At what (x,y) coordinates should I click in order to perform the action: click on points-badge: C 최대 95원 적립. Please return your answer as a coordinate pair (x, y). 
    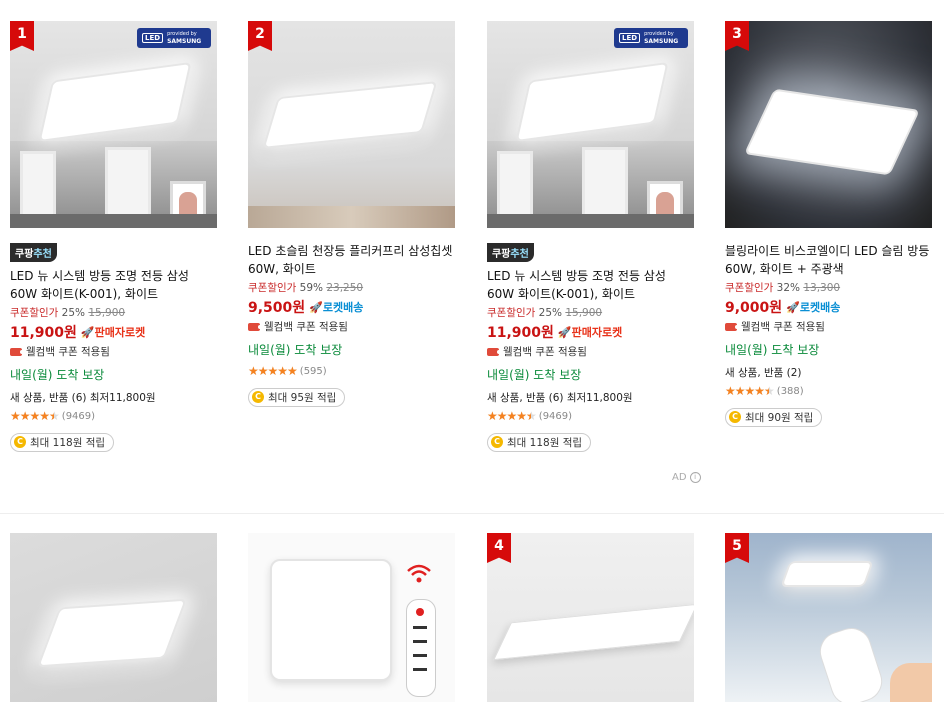
    Looking at the image, I should click on (297, 397).